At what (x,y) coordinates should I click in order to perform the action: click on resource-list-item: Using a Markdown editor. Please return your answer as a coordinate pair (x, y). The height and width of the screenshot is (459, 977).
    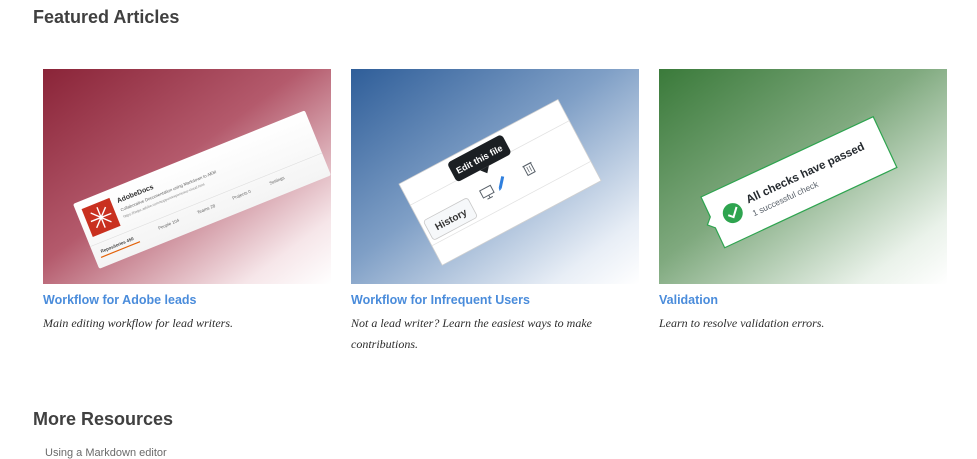
    Looking at the image, I should click on (106, 453).